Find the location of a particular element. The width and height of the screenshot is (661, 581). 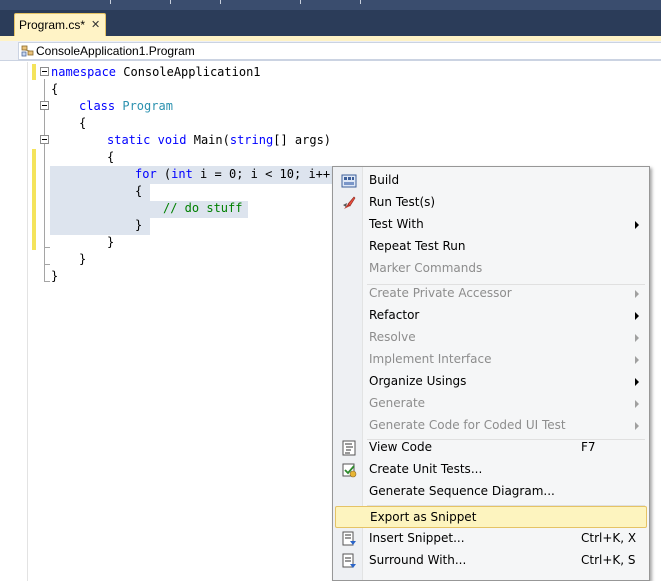

keyword: string is located at coordinates (251, 140).